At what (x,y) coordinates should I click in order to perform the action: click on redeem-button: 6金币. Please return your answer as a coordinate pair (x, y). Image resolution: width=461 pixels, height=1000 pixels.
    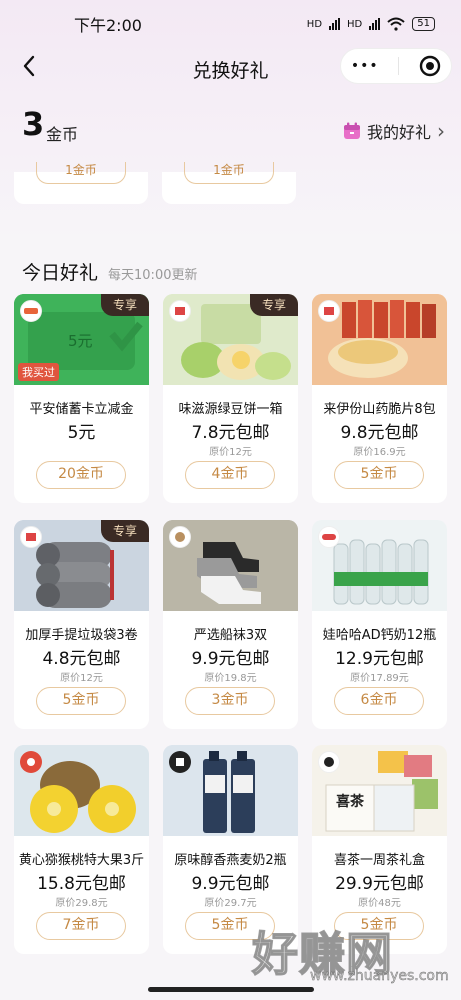
    Looking at the image, I should click on (379, 701).